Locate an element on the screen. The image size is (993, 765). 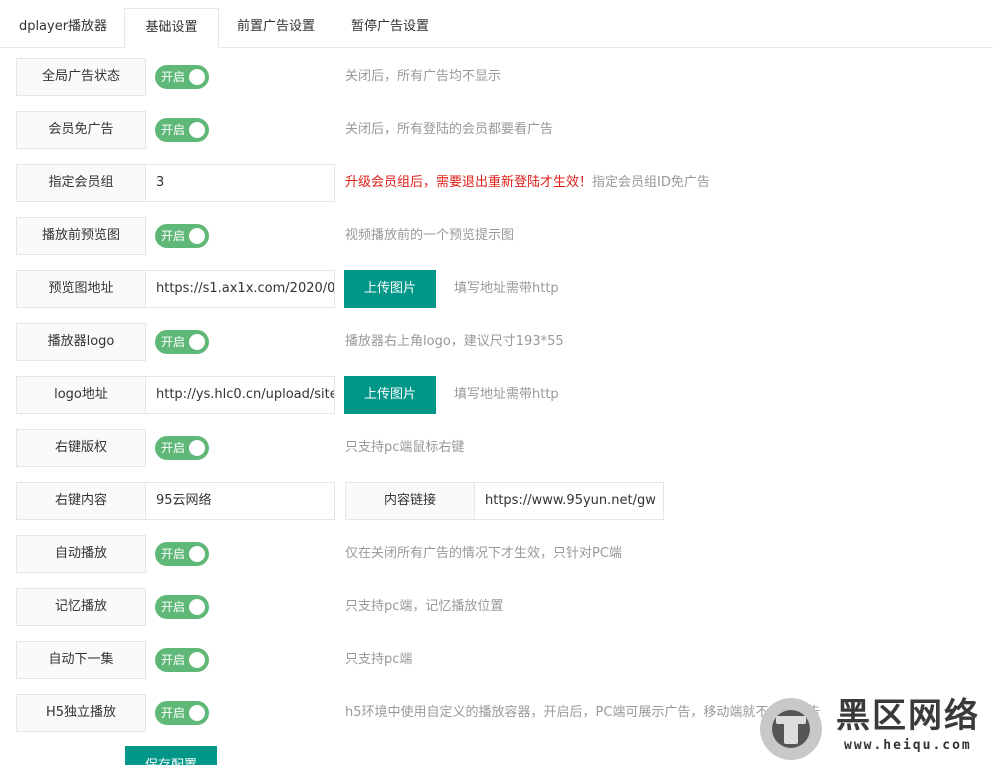
autoplay-switch: 开启 is located at coordinates (182, 554).